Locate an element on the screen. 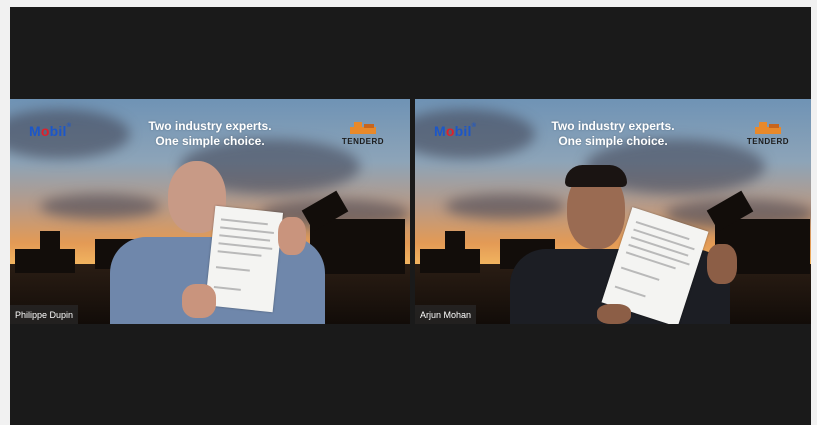  participant-name-tag: Arjun Mohan is located at coordinates (446, 314).